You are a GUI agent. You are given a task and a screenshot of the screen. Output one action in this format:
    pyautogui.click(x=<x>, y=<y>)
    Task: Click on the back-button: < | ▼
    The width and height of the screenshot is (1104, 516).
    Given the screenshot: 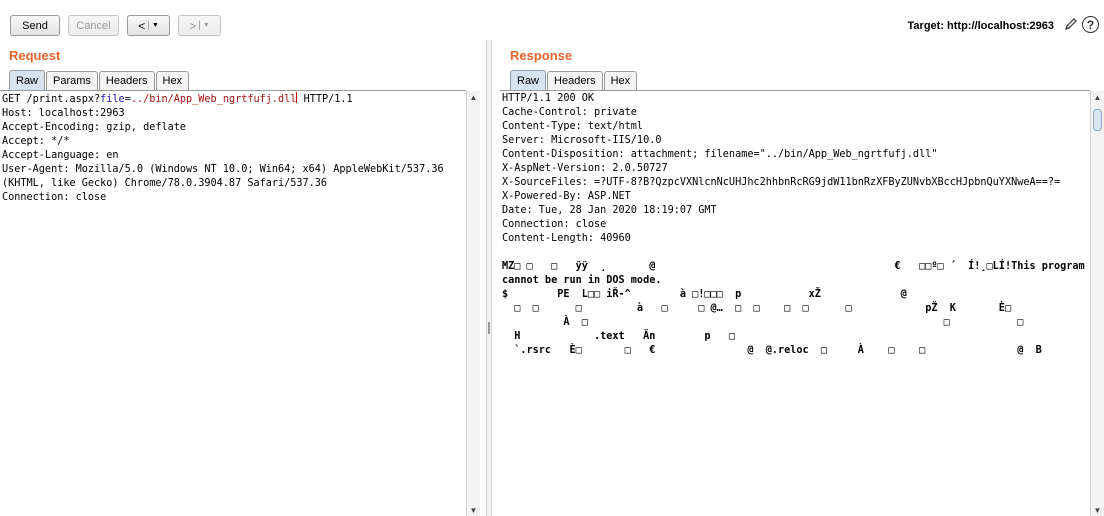 What is the action you would take?
    pyautogui.click(x=148, y=25)
    